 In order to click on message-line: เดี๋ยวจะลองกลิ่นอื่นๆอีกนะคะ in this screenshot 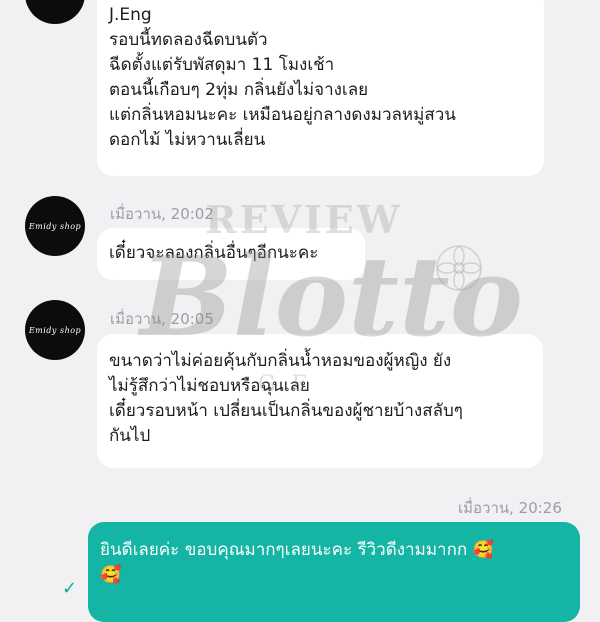, I will do `click(214, 253)`.